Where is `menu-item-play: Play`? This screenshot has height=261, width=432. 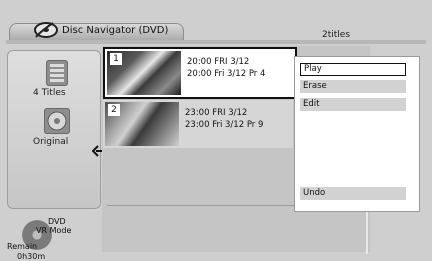
menu-item-play: Play is located at coordinates (353, 69).